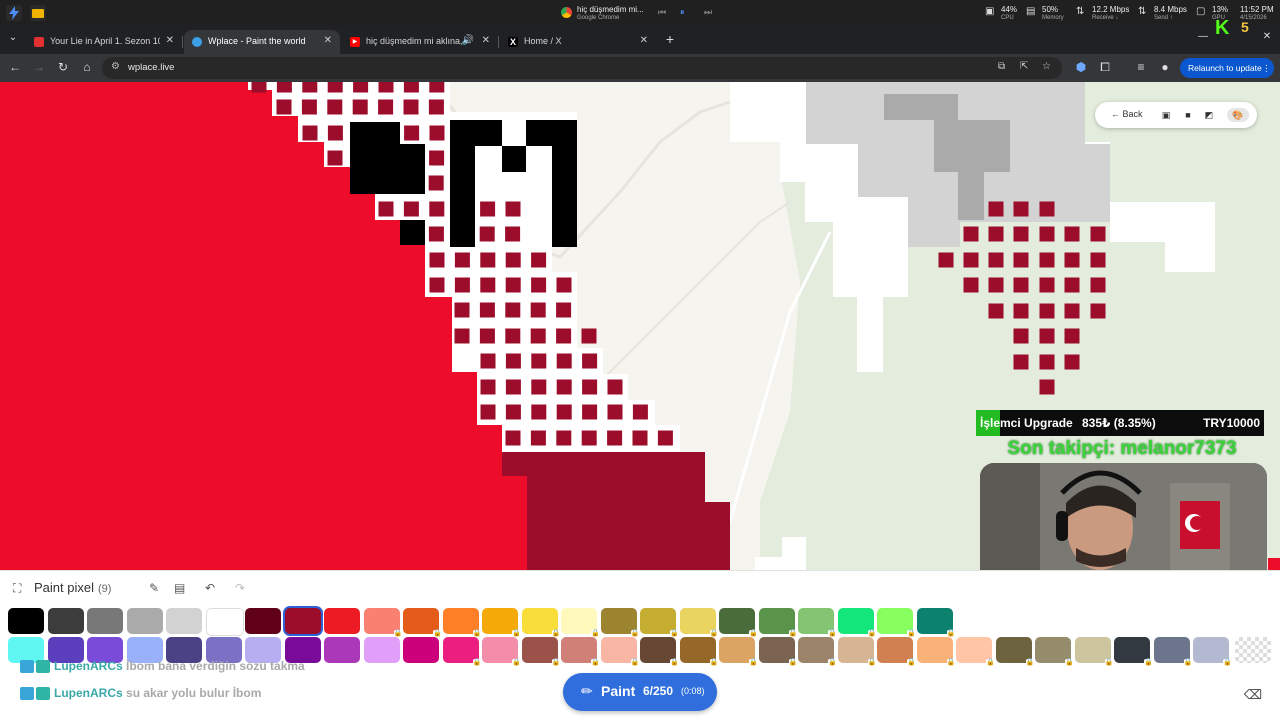 This screenshot has height=721, width=1280. Describe the element at coordinates (1203, 36) in the screenshot. I see `minimize-icon: —` at that location.